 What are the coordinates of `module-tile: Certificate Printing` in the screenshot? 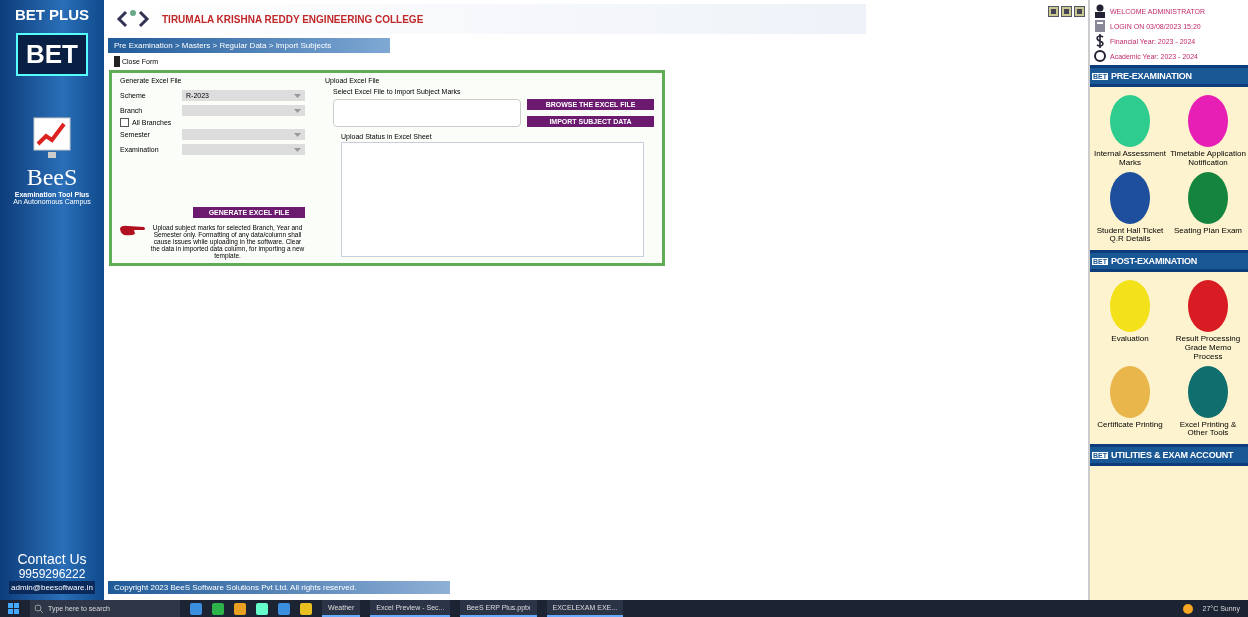 It's located at (1130, 402).